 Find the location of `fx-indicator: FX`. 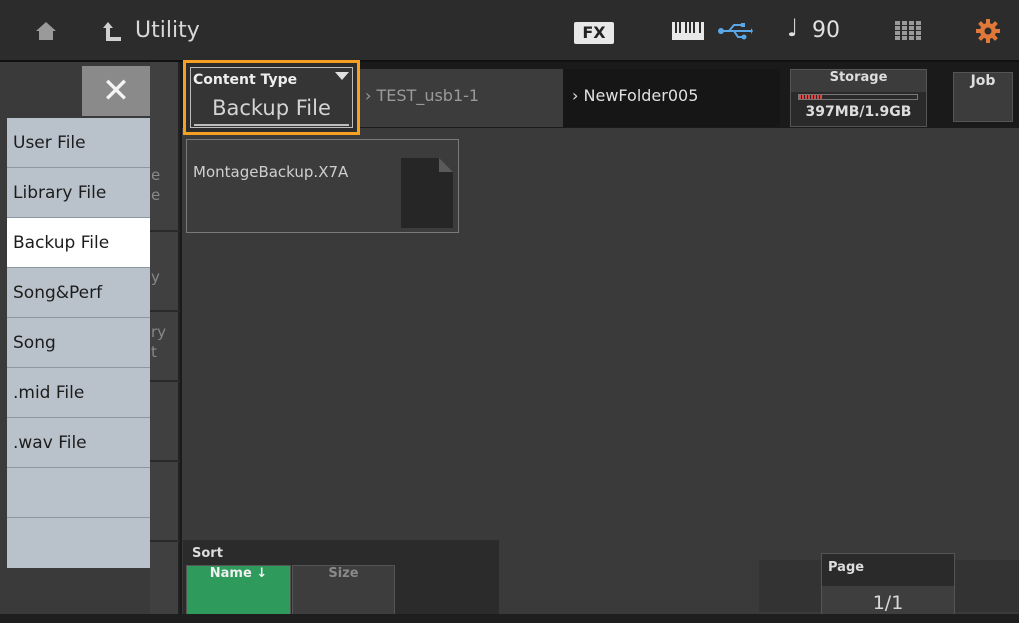

fx-indicator: FX is located at coordinates (594, 33).